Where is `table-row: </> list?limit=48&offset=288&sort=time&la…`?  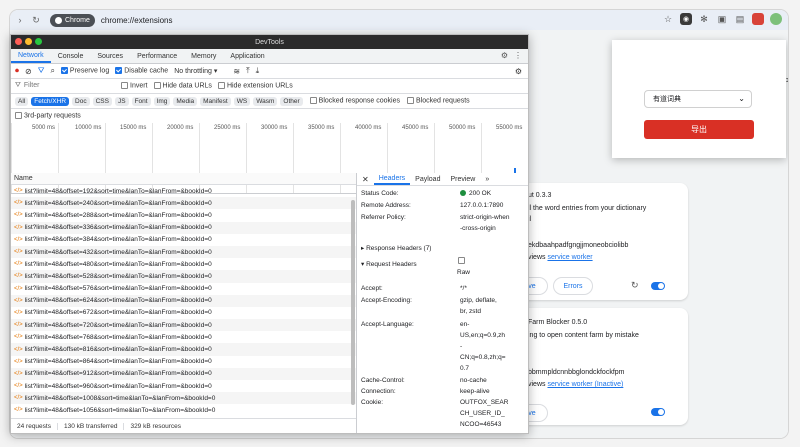 table-row: </> list?limit=48&offset=288&sort=time&la… is located at coordinates (183, 215).